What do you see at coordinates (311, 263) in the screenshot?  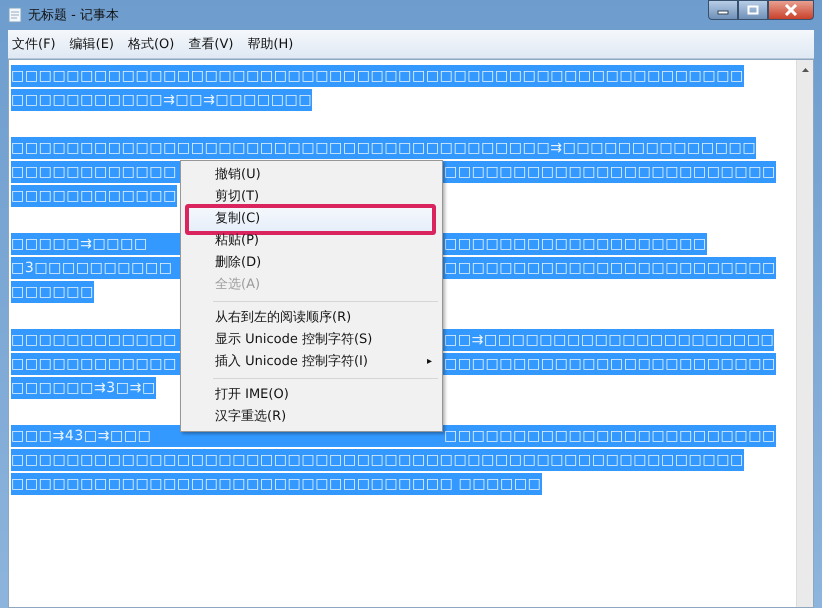 I see `context-menu-item: 删除(D)` at bounding box center [311, 263].